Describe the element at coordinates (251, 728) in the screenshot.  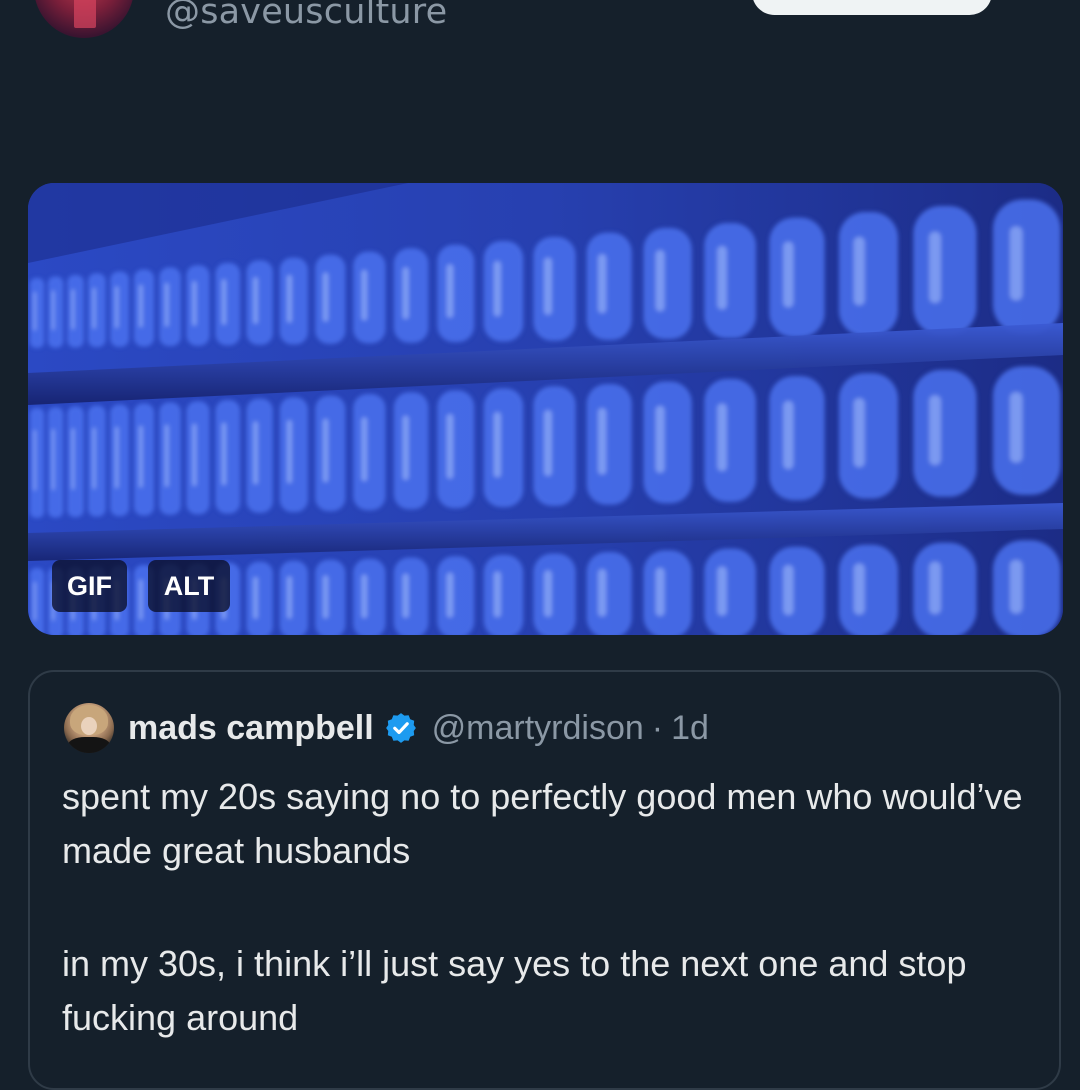
I see `quoted-author-name: mads campbell` at that location.